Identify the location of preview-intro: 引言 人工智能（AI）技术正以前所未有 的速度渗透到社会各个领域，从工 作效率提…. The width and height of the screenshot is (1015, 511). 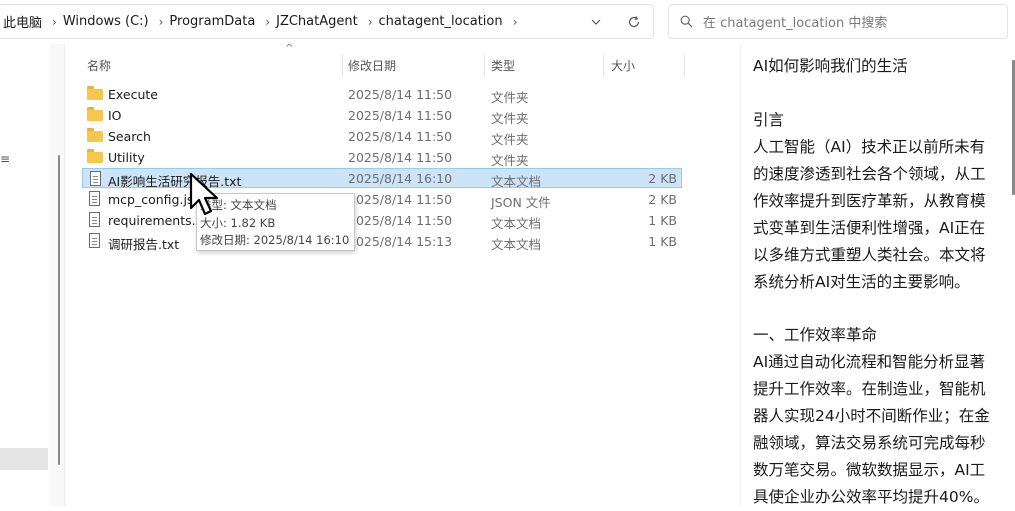
(869, 201).